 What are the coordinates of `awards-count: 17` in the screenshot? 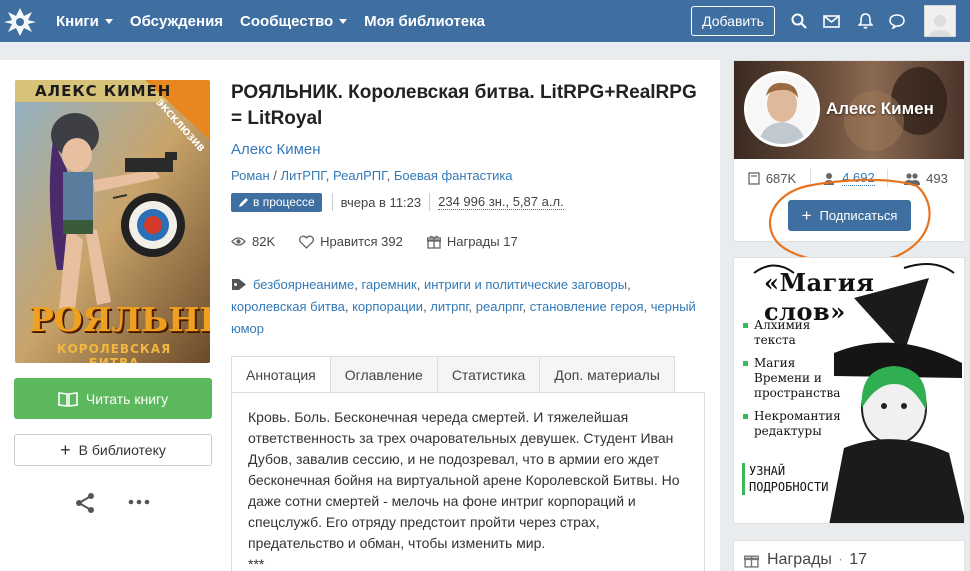 It's located at (510, 241).